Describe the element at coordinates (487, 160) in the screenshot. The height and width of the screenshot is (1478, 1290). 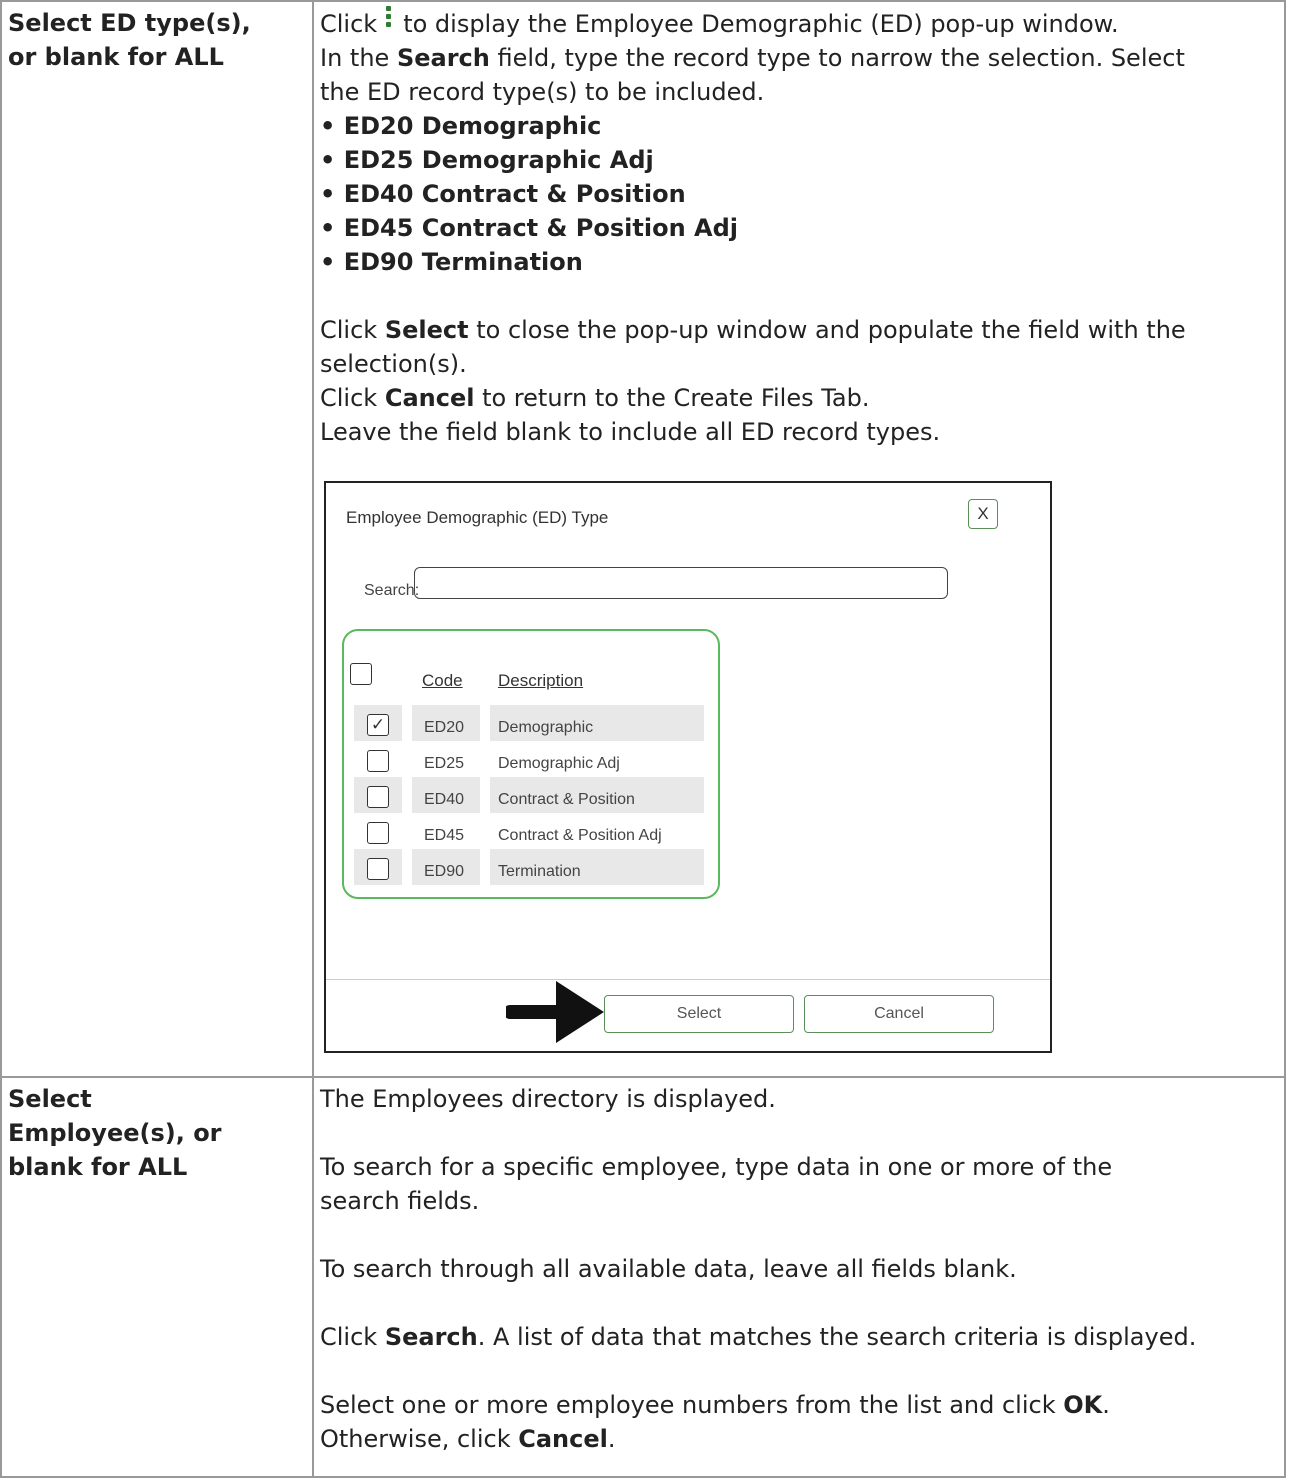
I see `bullet-item: • ED25 Demographic Adj` at that location.